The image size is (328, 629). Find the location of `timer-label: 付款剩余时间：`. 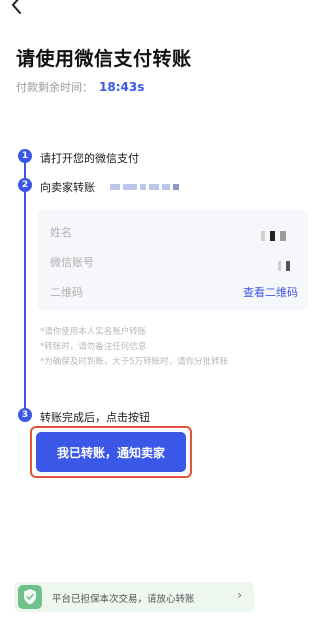

timer-label: 付款剩余时间： is located at coordinates (54, 87).